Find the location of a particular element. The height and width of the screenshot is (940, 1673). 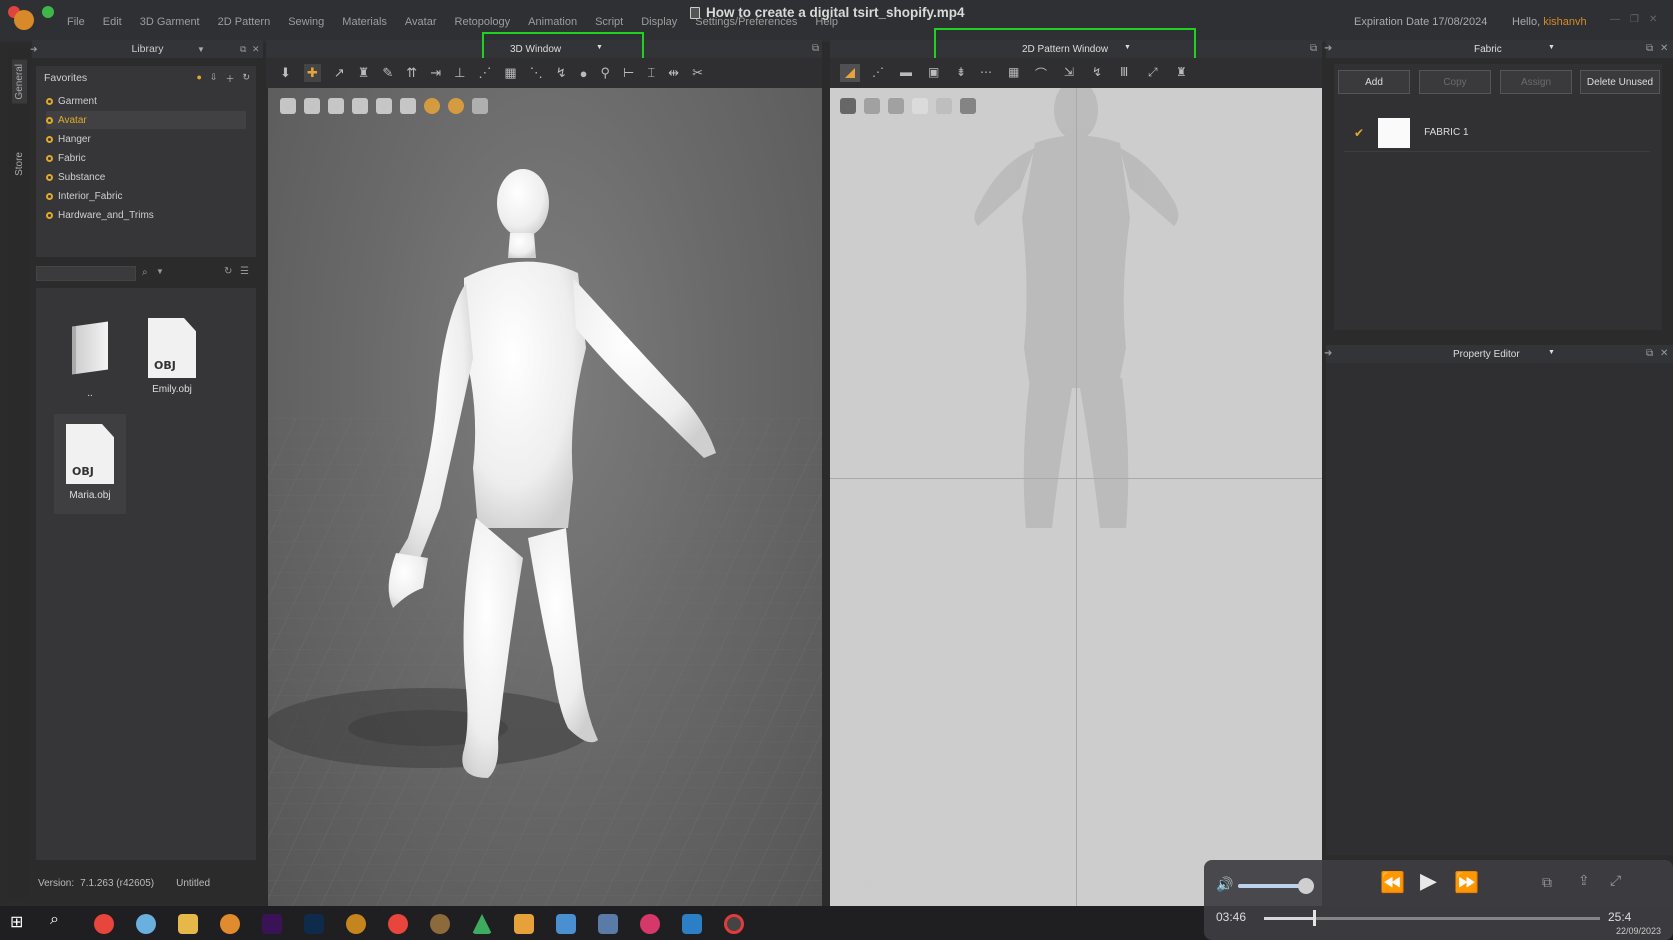

tape-tool-icon: ⌶ is located at coordinates (651, 73).